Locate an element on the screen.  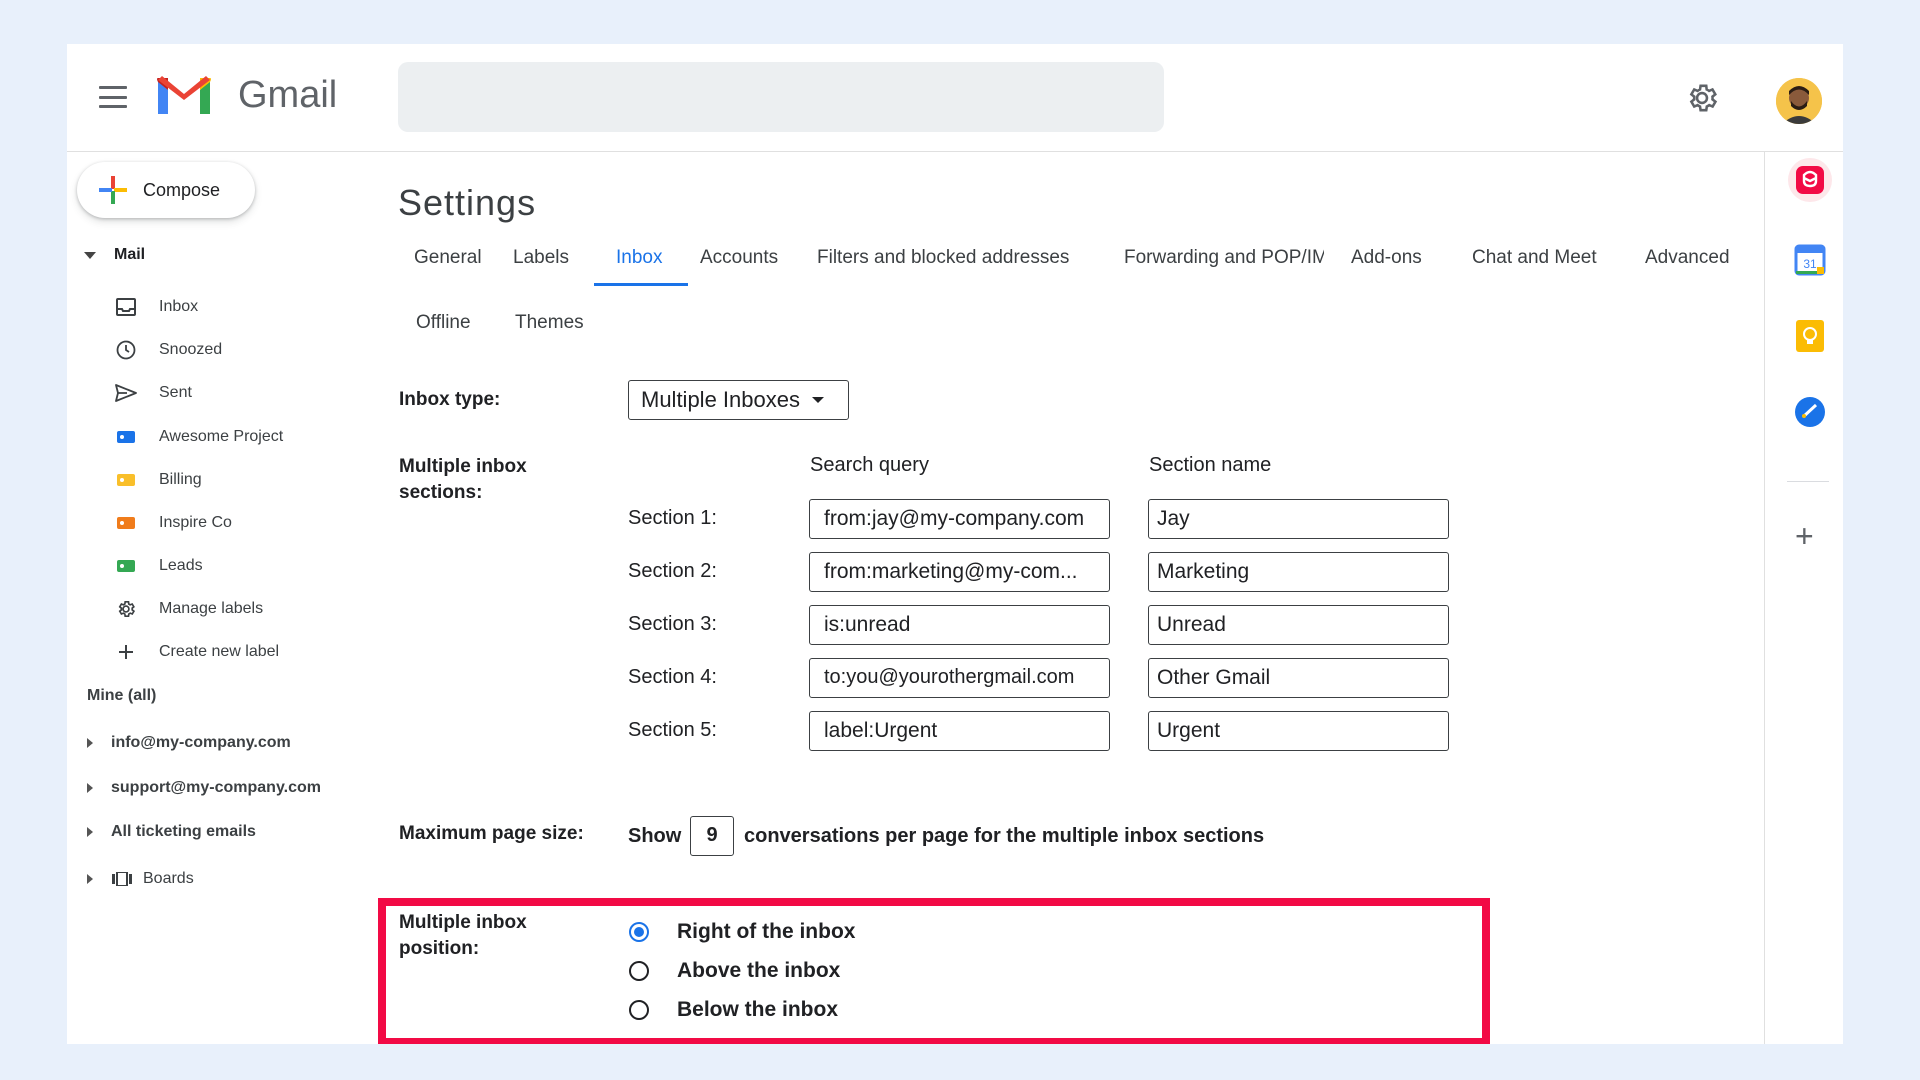
compose-label: Compose is located at coordinates (182, 189).